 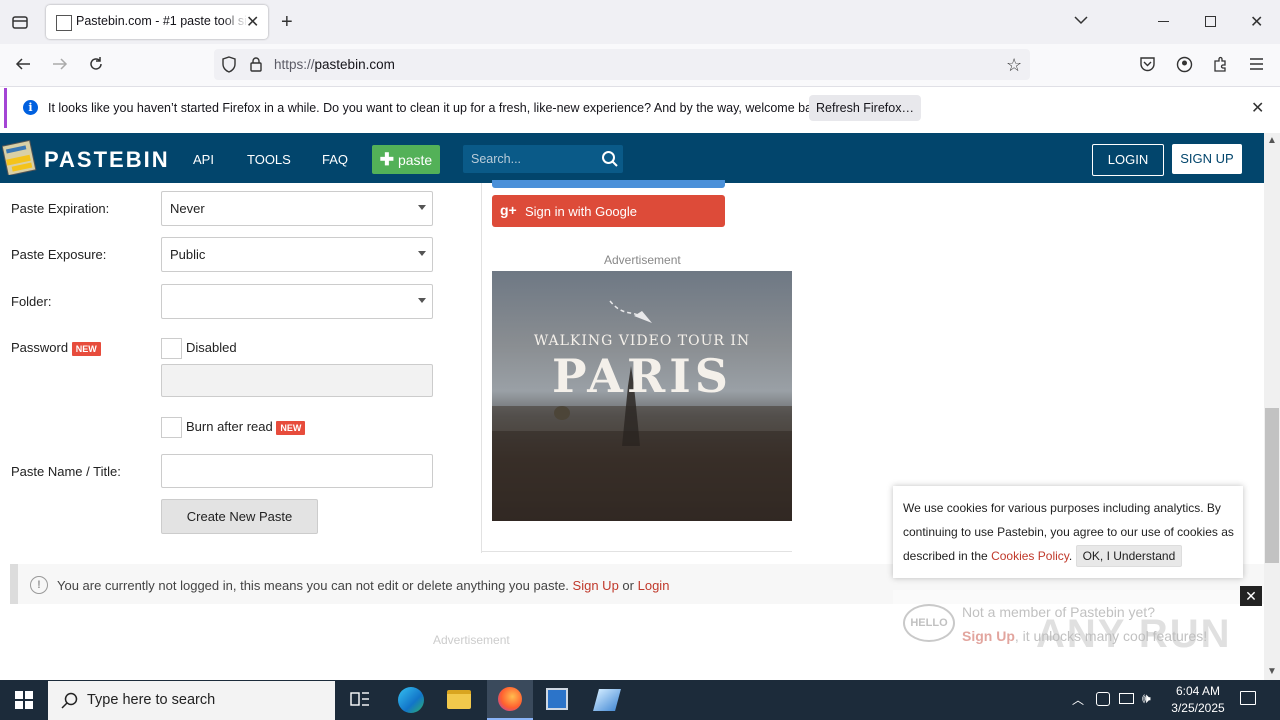 What do you see at coordinates (252, 22) in the screenshot?
I see `tab-close-icon: ✕` at bounding box center [252, 22].